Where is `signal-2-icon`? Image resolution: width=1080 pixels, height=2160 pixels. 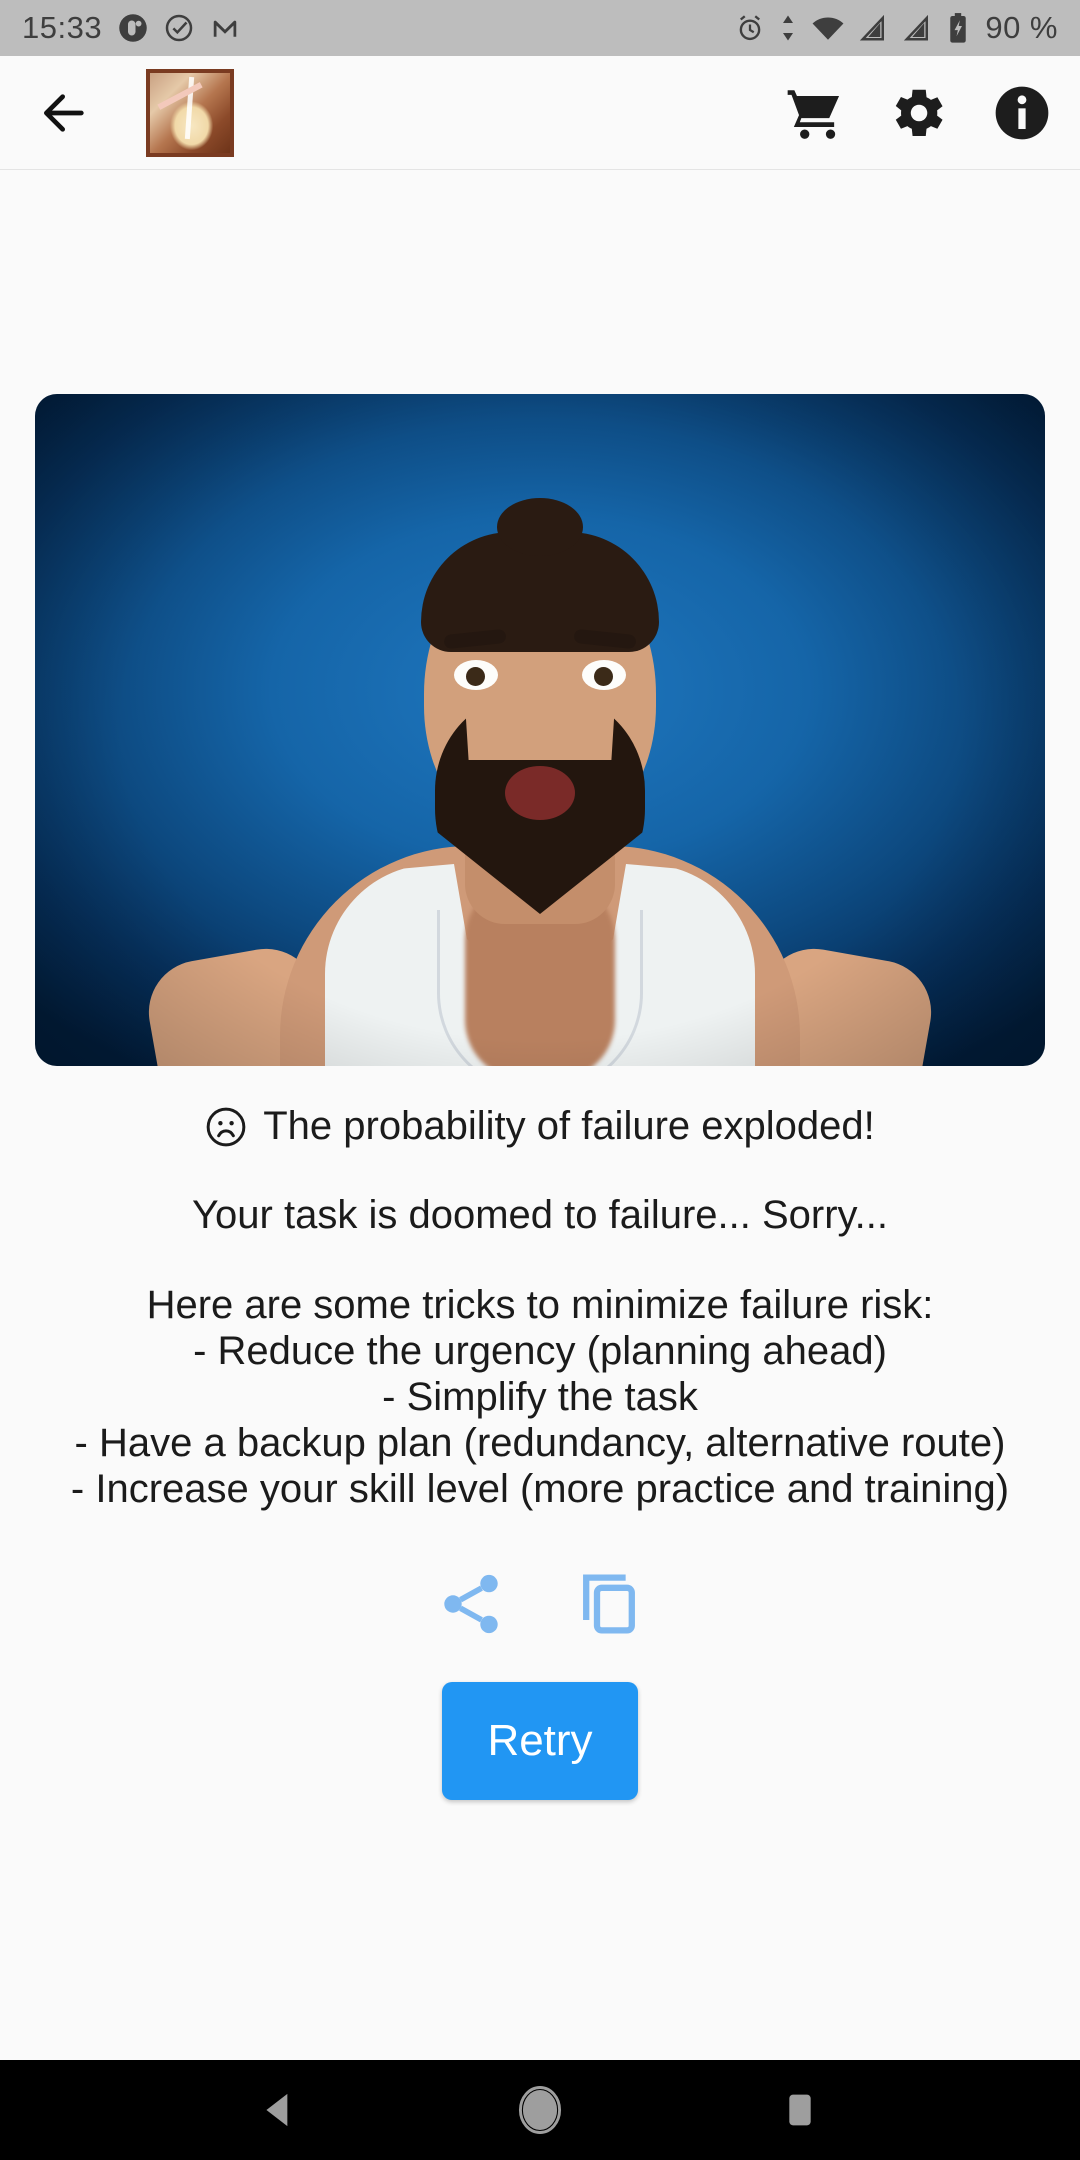 signal-2-icon is located at coordinates (918, 28).